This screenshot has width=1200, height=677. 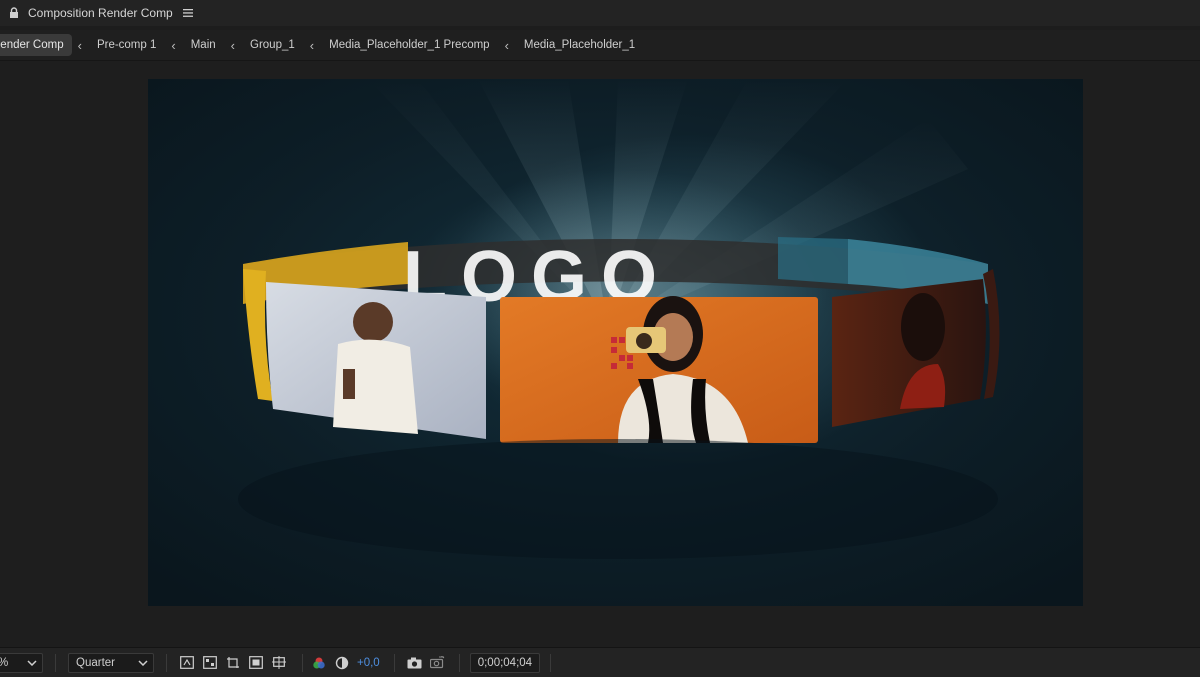 What do you see at coordinates (15, 13) in the screenshot?
I see `lock-icon` at bounding box center [15, 13].